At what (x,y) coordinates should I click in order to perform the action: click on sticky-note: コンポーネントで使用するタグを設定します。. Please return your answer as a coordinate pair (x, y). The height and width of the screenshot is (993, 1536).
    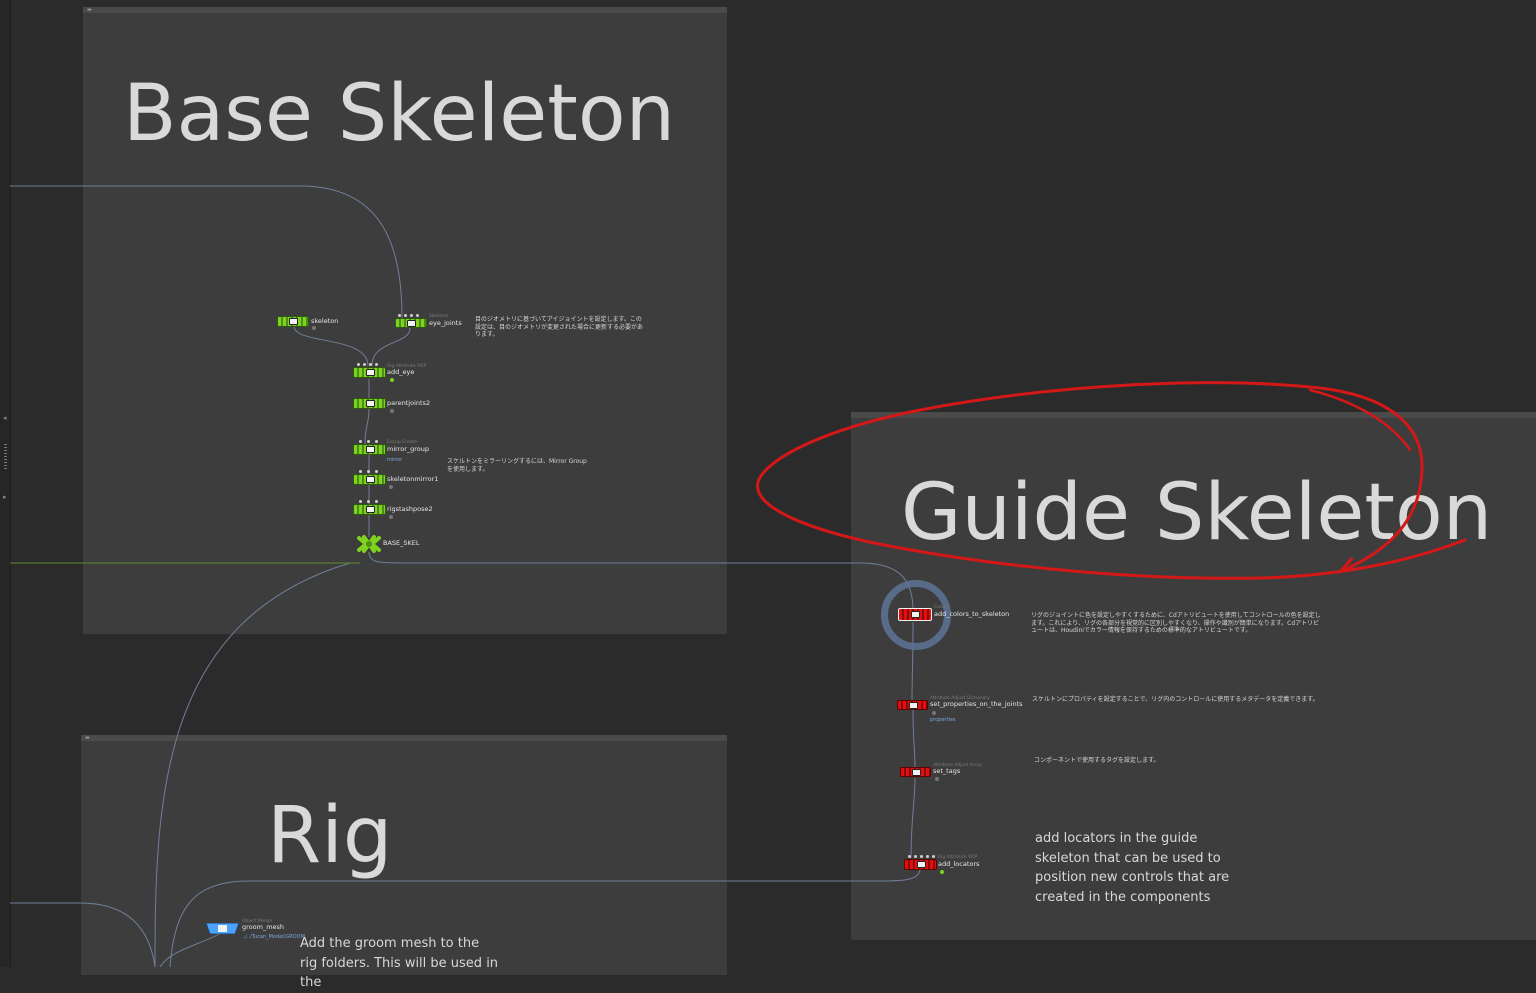
    Looking at the image, I should click on (1134, 761).